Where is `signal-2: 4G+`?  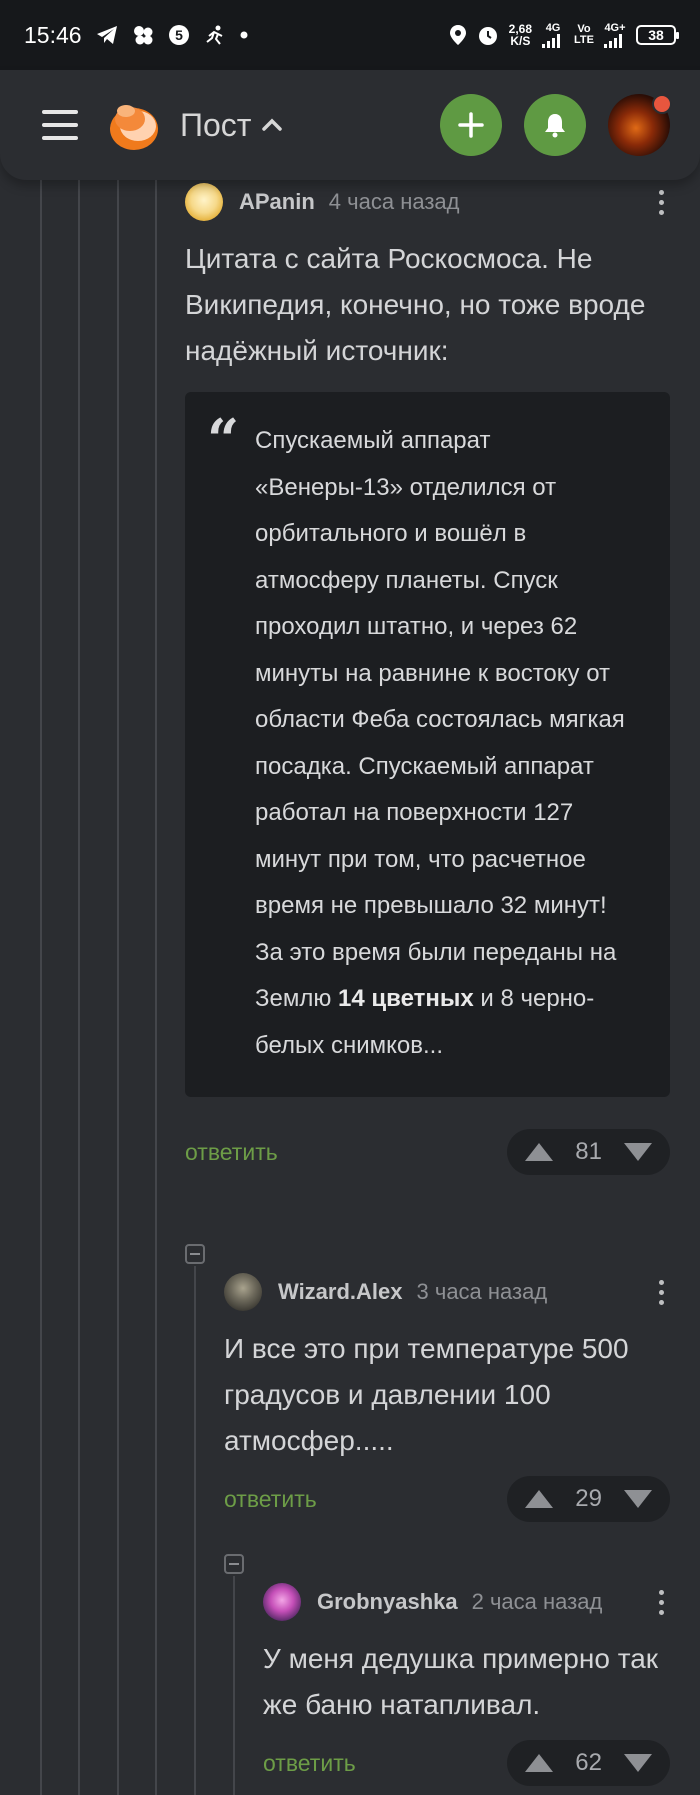
signal-2: 4G+ is located at coordinates (615, 34).